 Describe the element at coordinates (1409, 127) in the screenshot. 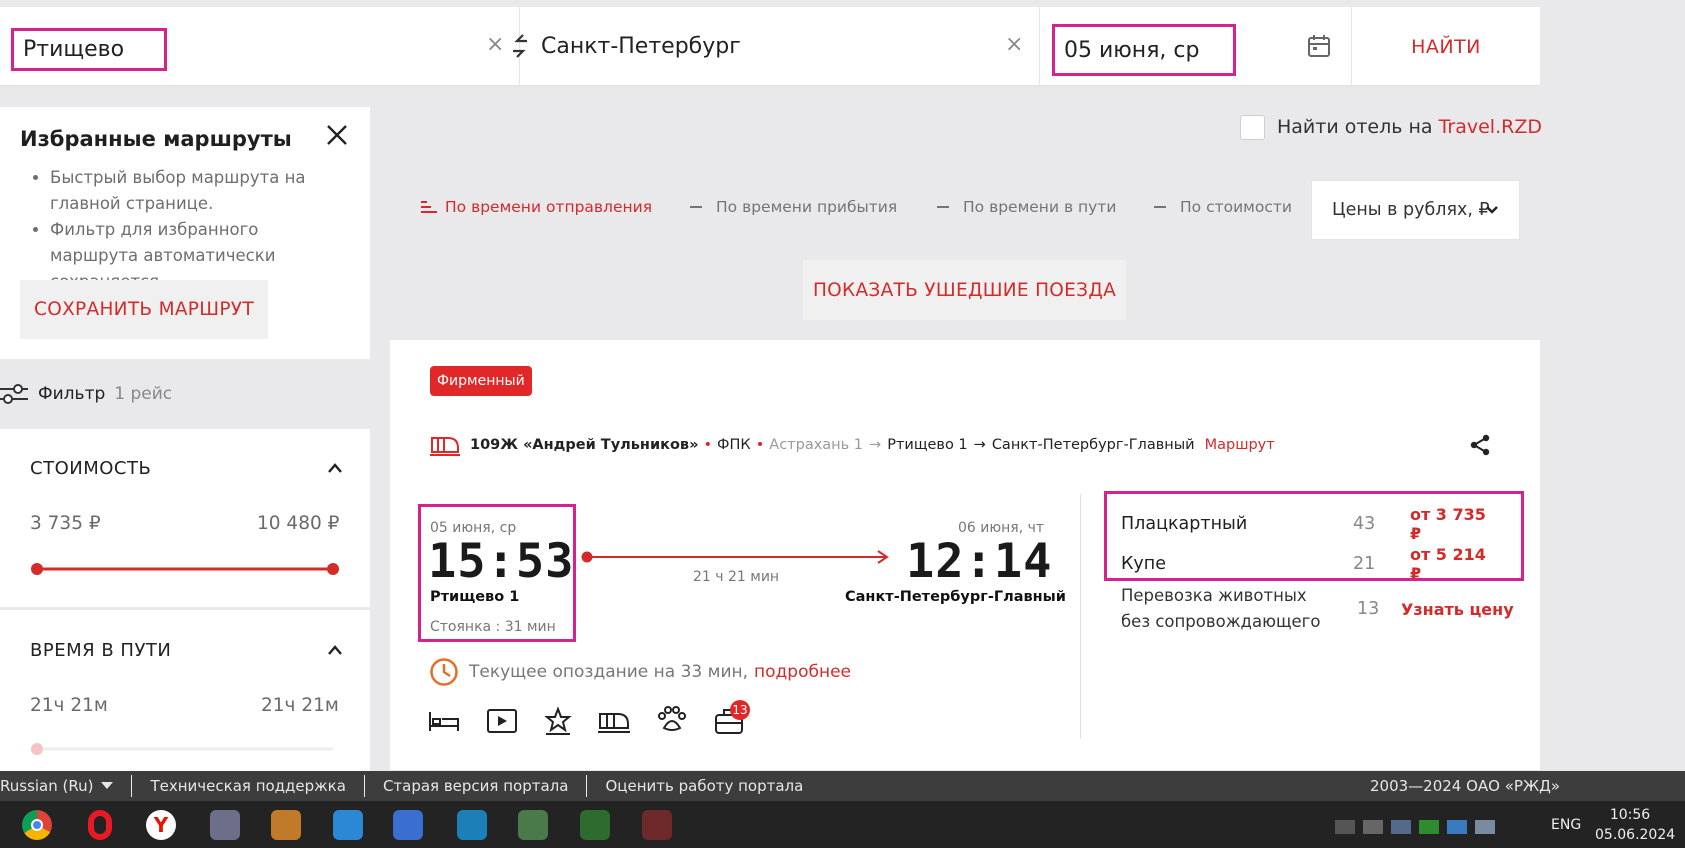

I see `hotel-label: Найти отель на Travel.RZD` at that location.